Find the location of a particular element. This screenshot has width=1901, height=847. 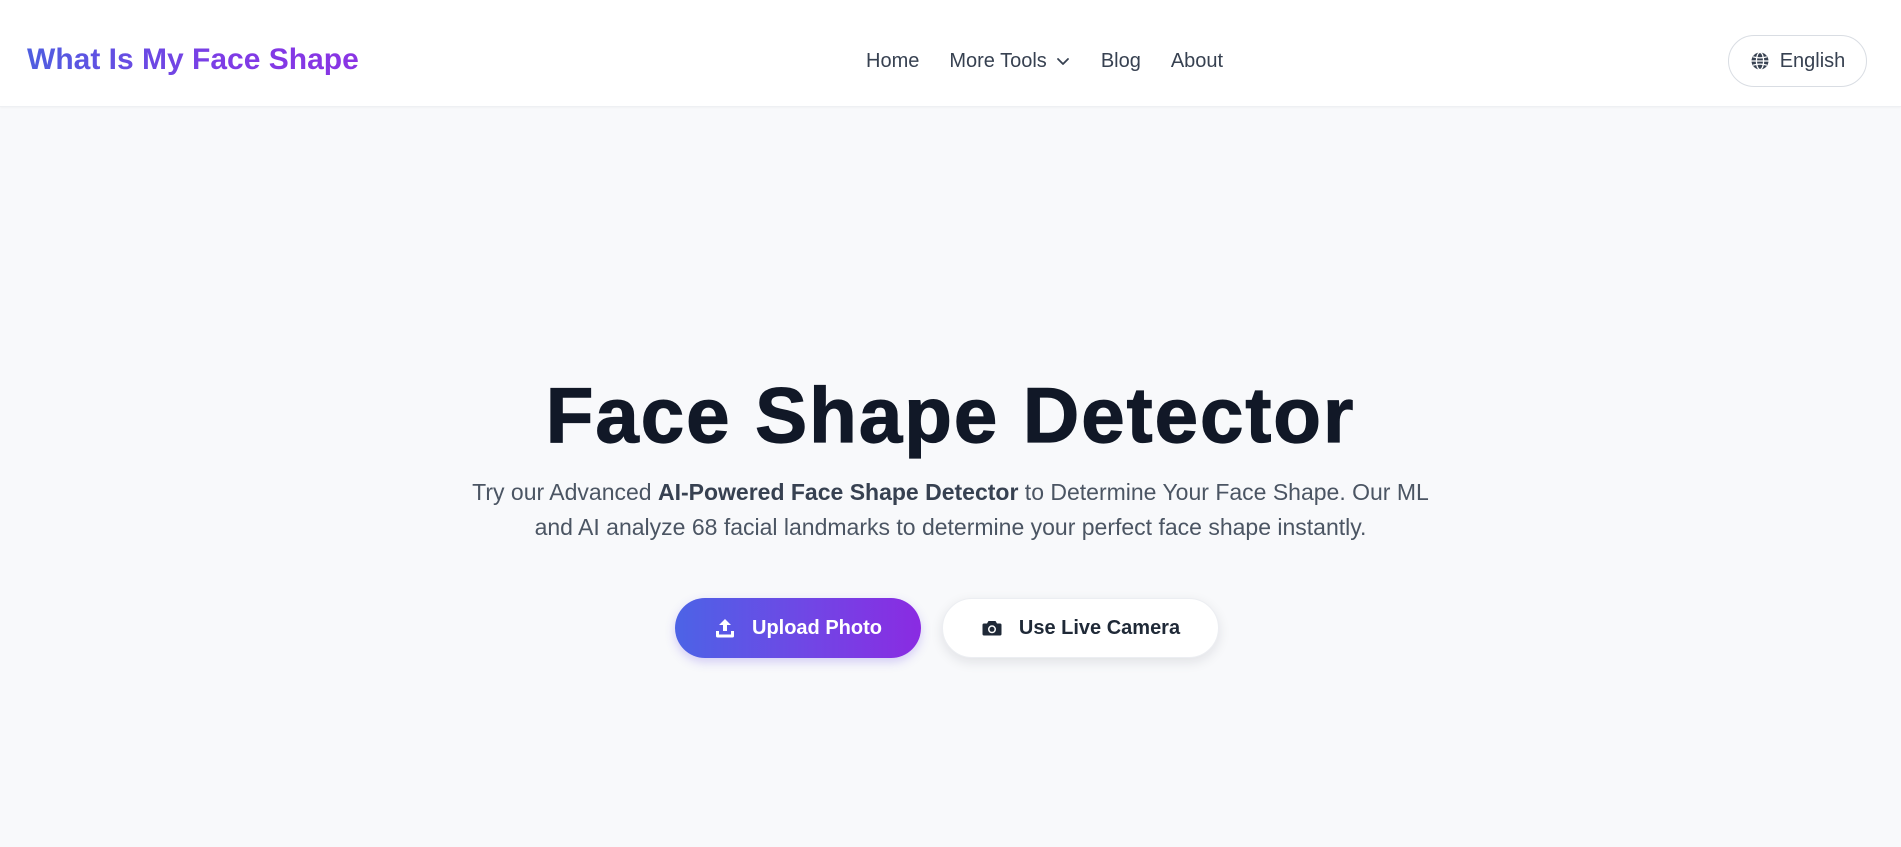

main-nav: Home More Tools Blog About is located at coordinates (1044, 61).